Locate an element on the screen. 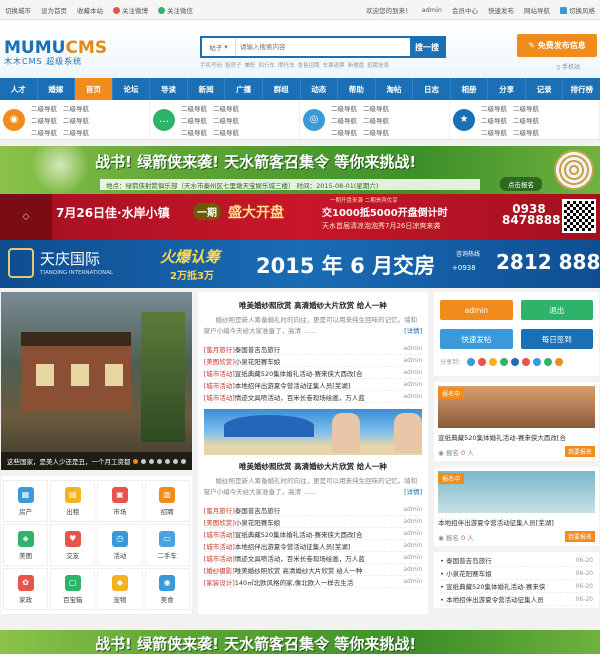  icon-grid-item: ♥ 交友 is located at coordinates (73, 545).